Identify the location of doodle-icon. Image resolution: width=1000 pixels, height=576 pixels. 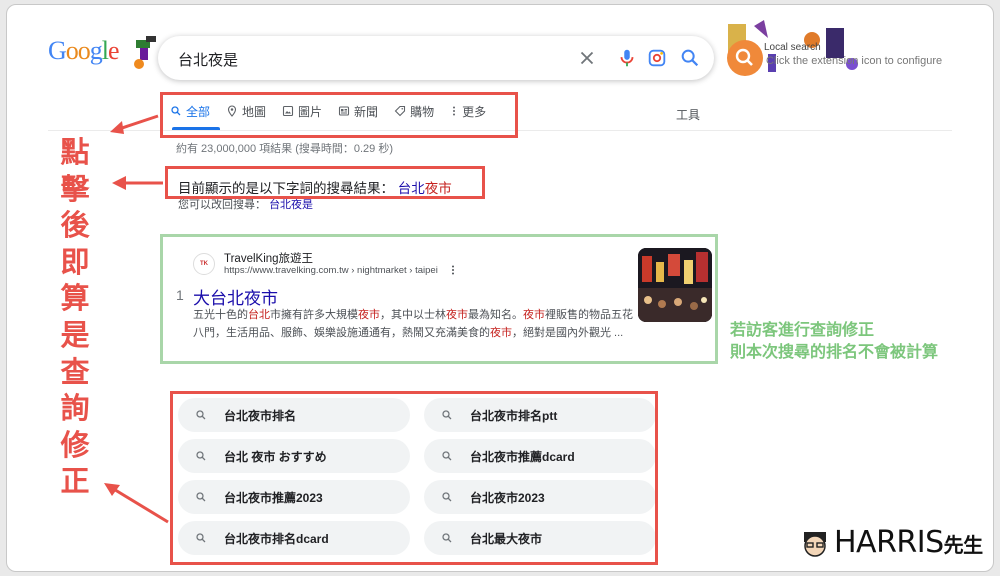
(145, 52).